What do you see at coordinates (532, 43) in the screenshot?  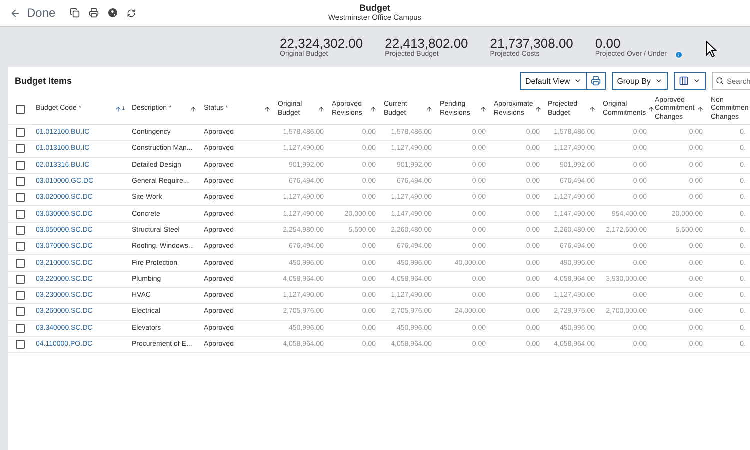 I see `summary-value: 21,737,308.00` at bounding box center [532, 43].